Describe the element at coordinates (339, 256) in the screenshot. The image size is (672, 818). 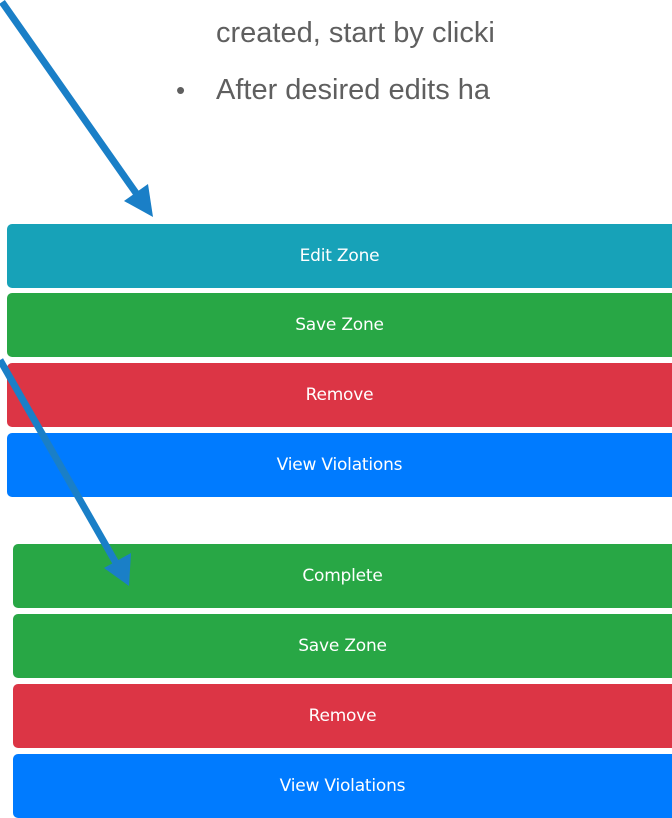
I see `edit-zone-button: Edit Zone` at that location.